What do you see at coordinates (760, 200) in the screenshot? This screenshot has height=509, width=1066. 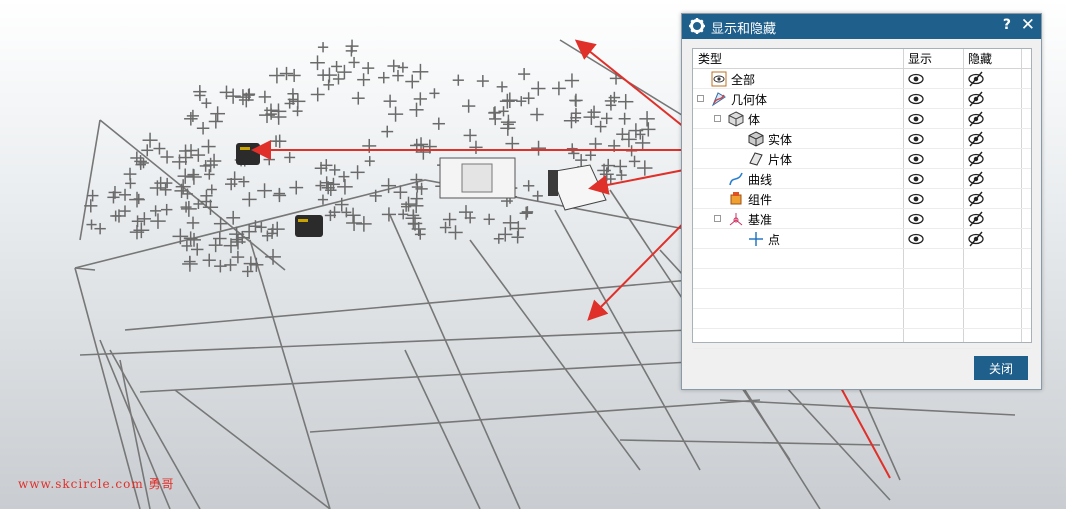 I see `tree-row-label: 组件` at bounding box center [760, 200].